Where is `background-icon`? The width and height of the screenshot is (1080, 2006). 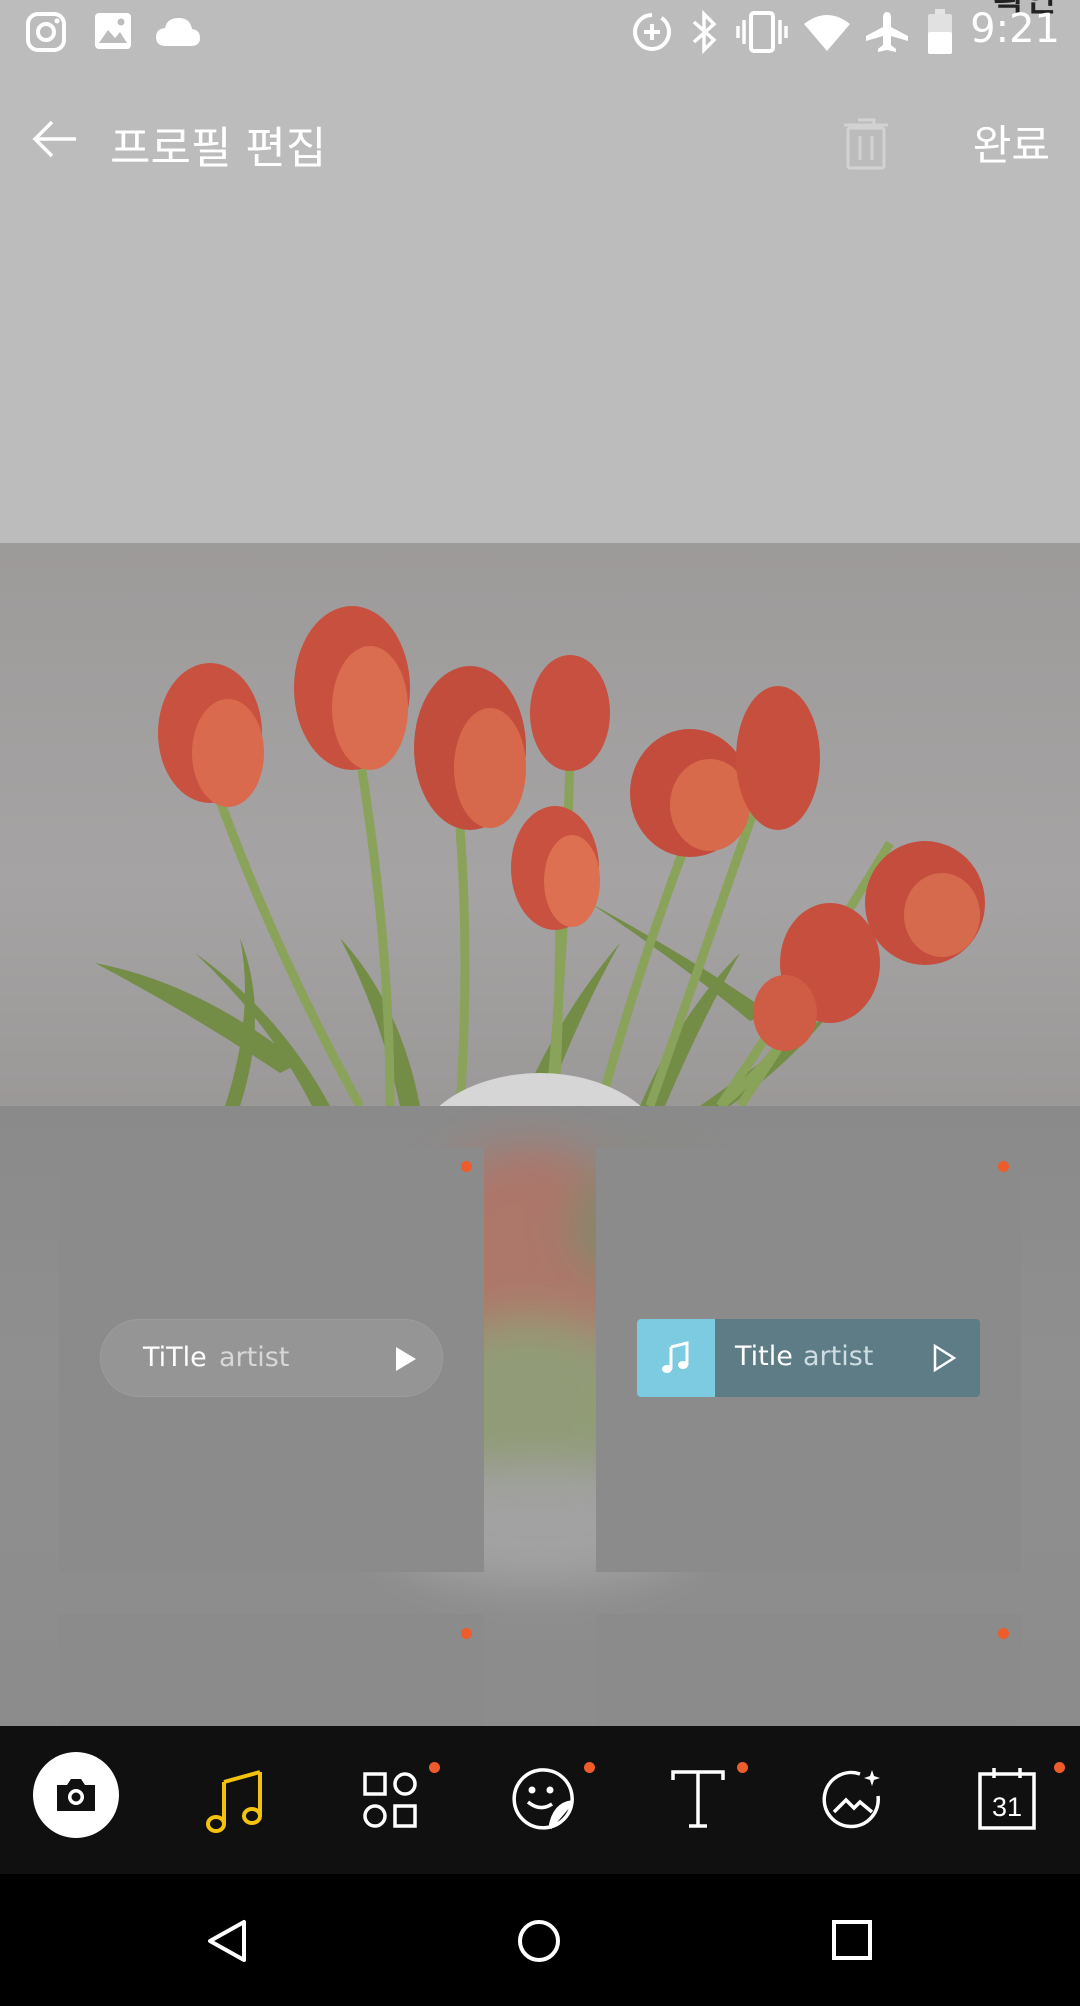
background-icon is located at coordinates (851, 1799).